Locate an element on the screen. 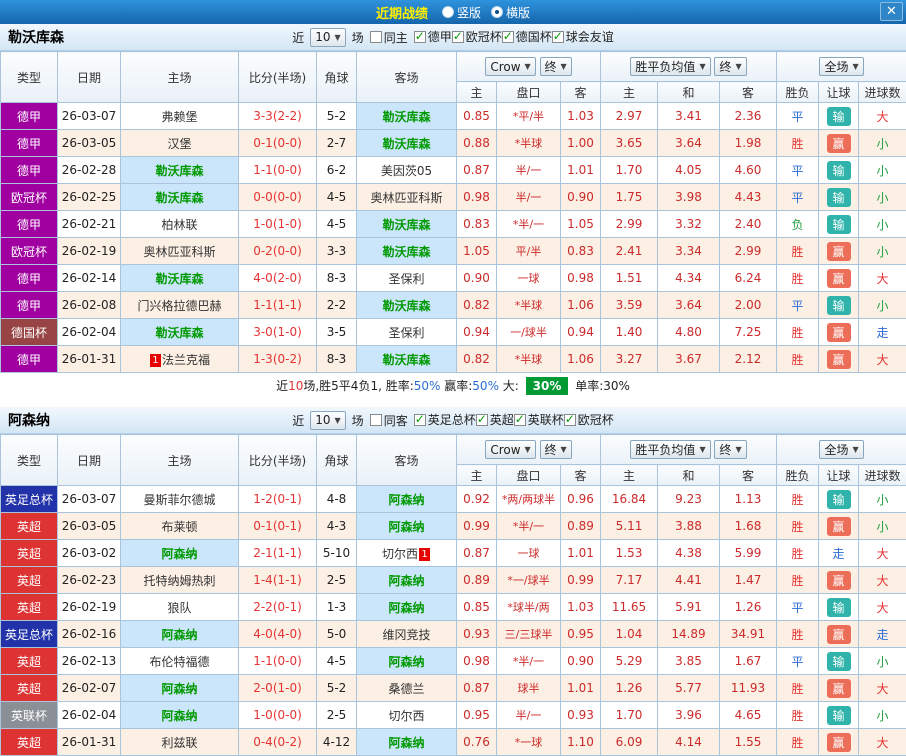 This screenshot has width=906, height=756. asian-away-odds: 1.01 is located at coordinates (581, 553).